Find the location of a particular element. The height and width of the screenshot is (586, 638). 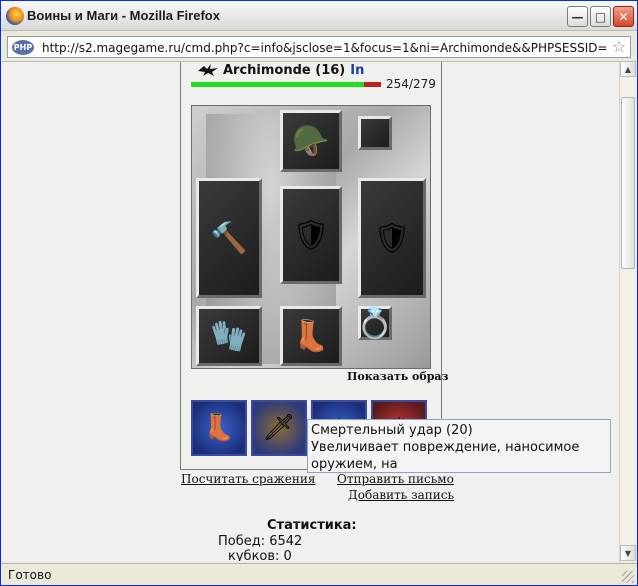

helmet-slot: 🪖 is located at coordinates (311, 141).